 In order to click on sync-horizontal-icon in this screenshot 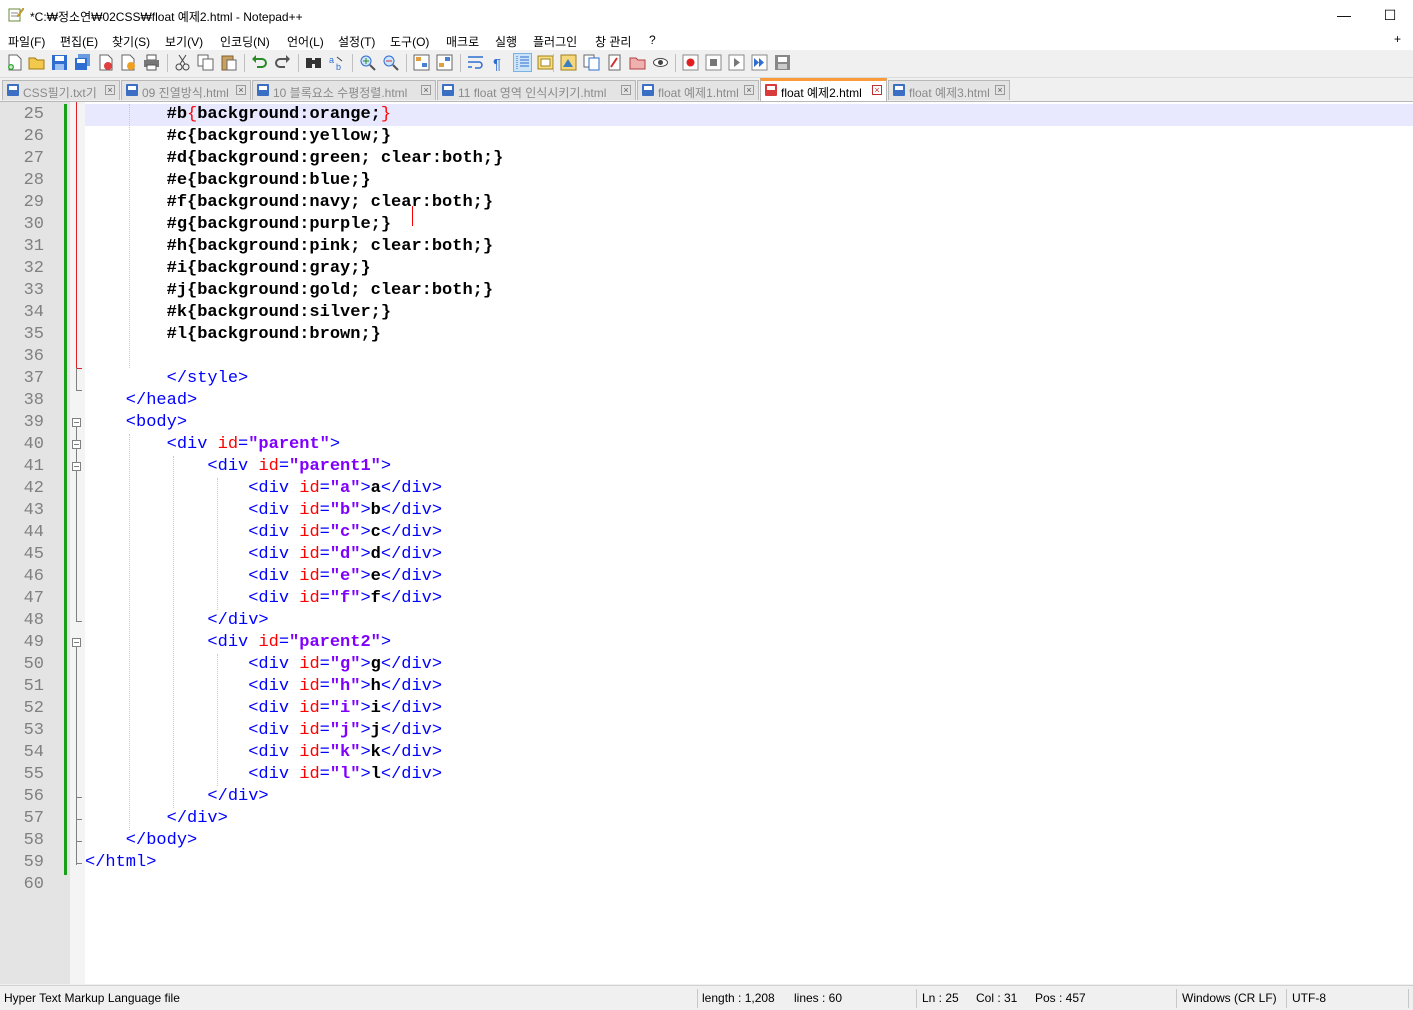, I will do `click(444, 62)`.